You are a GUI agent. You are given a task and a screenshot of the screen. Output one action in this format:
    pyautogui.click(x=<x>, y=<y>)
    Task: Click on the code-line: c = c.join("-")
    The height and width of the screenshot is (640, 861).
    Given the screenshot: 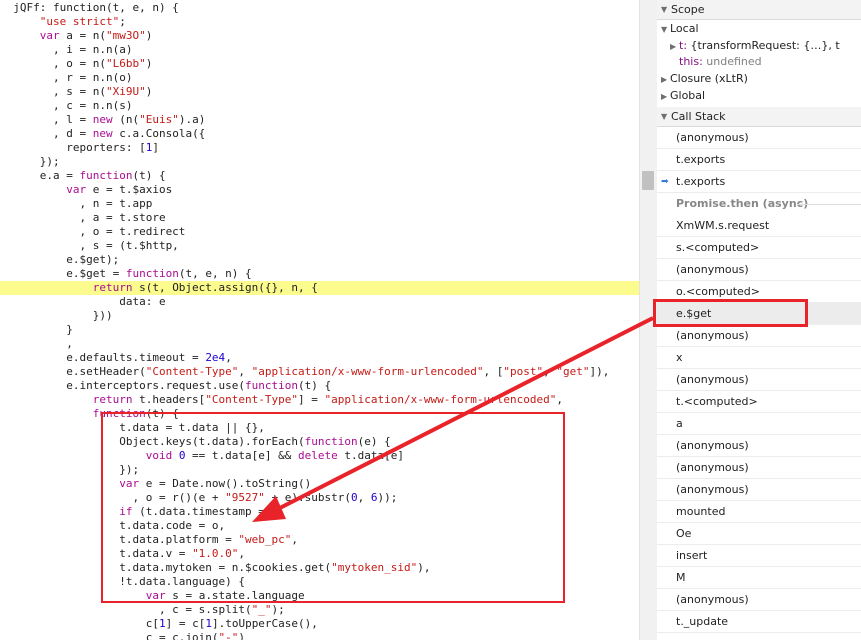 What is the action you would take?
    pyautogui.click(x=319, y=635)
    